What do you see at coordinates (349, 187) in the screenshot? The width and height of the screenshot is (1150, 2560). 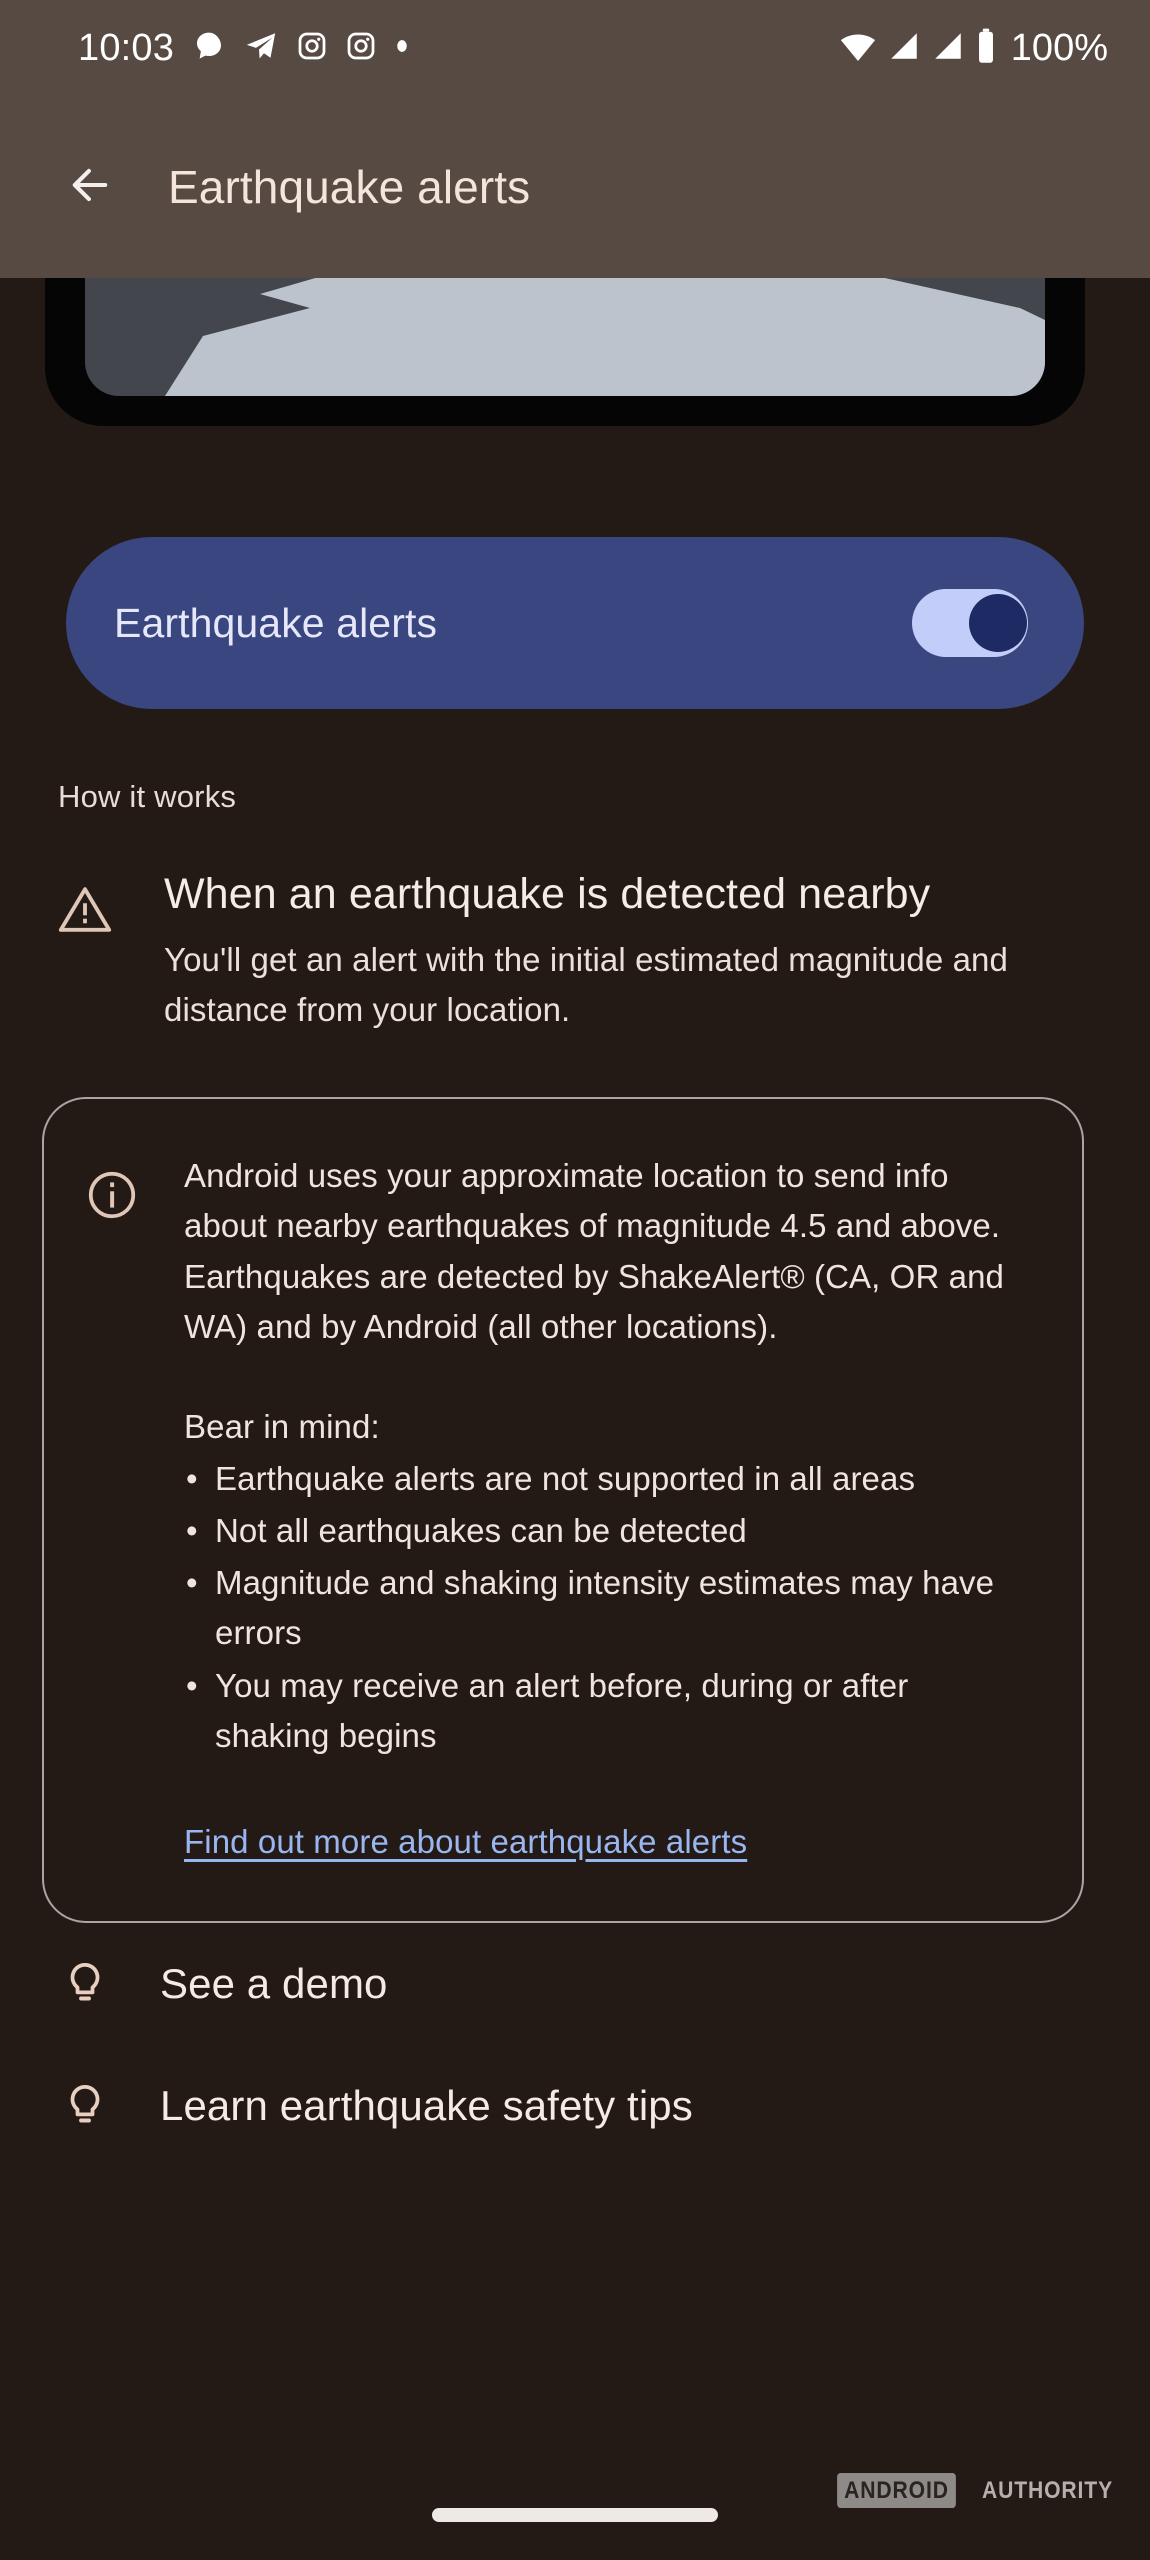 I see `page-title: Earthquake alerts` at bounding box center [349, 187].